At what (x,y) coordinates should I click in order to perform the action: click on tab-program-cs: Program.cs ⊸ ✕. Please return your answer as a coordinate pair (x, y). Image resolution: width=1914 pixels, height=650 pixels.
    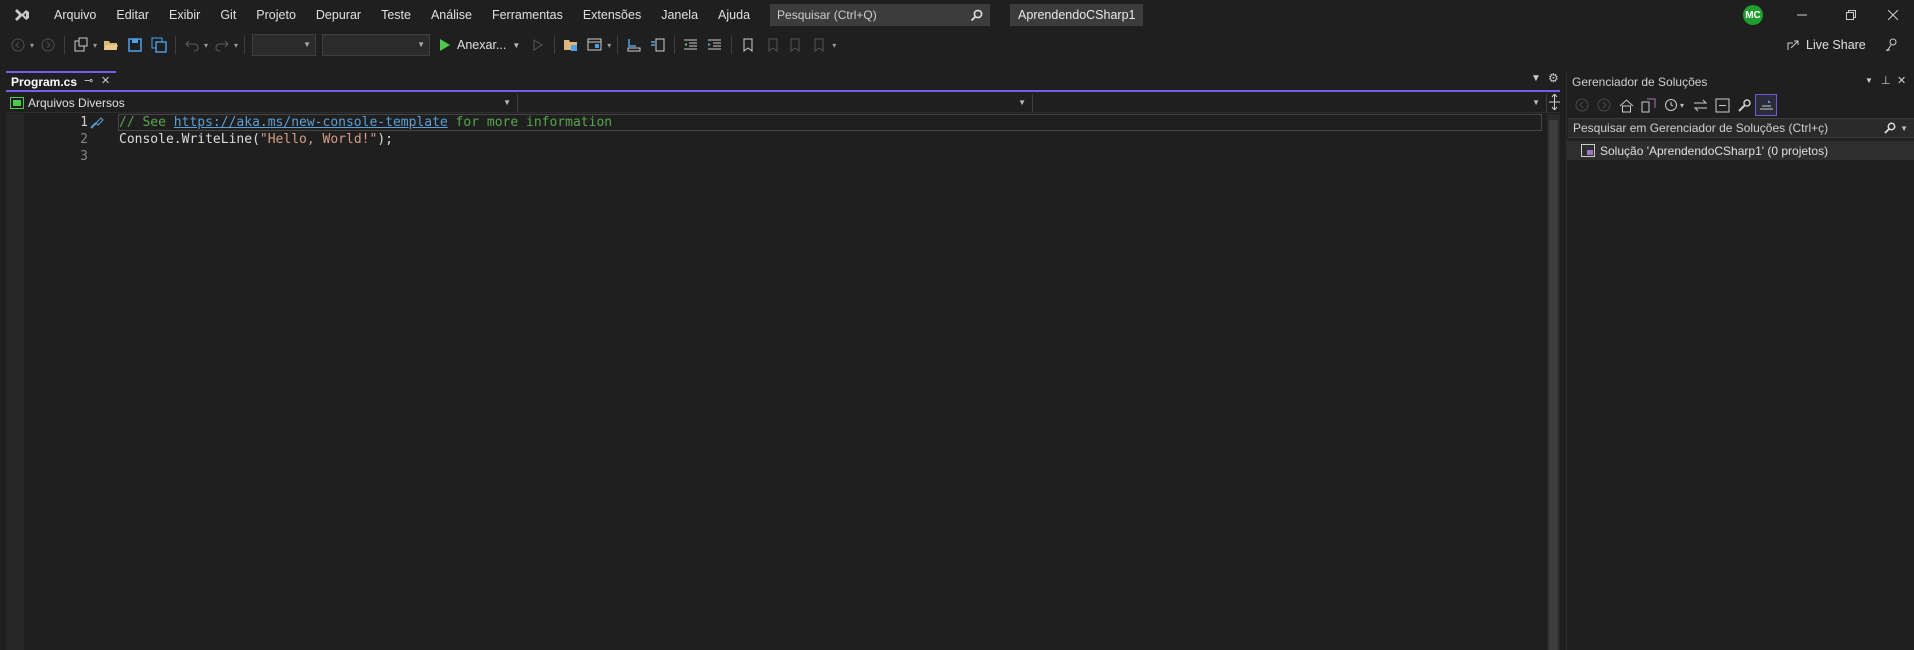
    Looking at the image, I should click on (61, 80).